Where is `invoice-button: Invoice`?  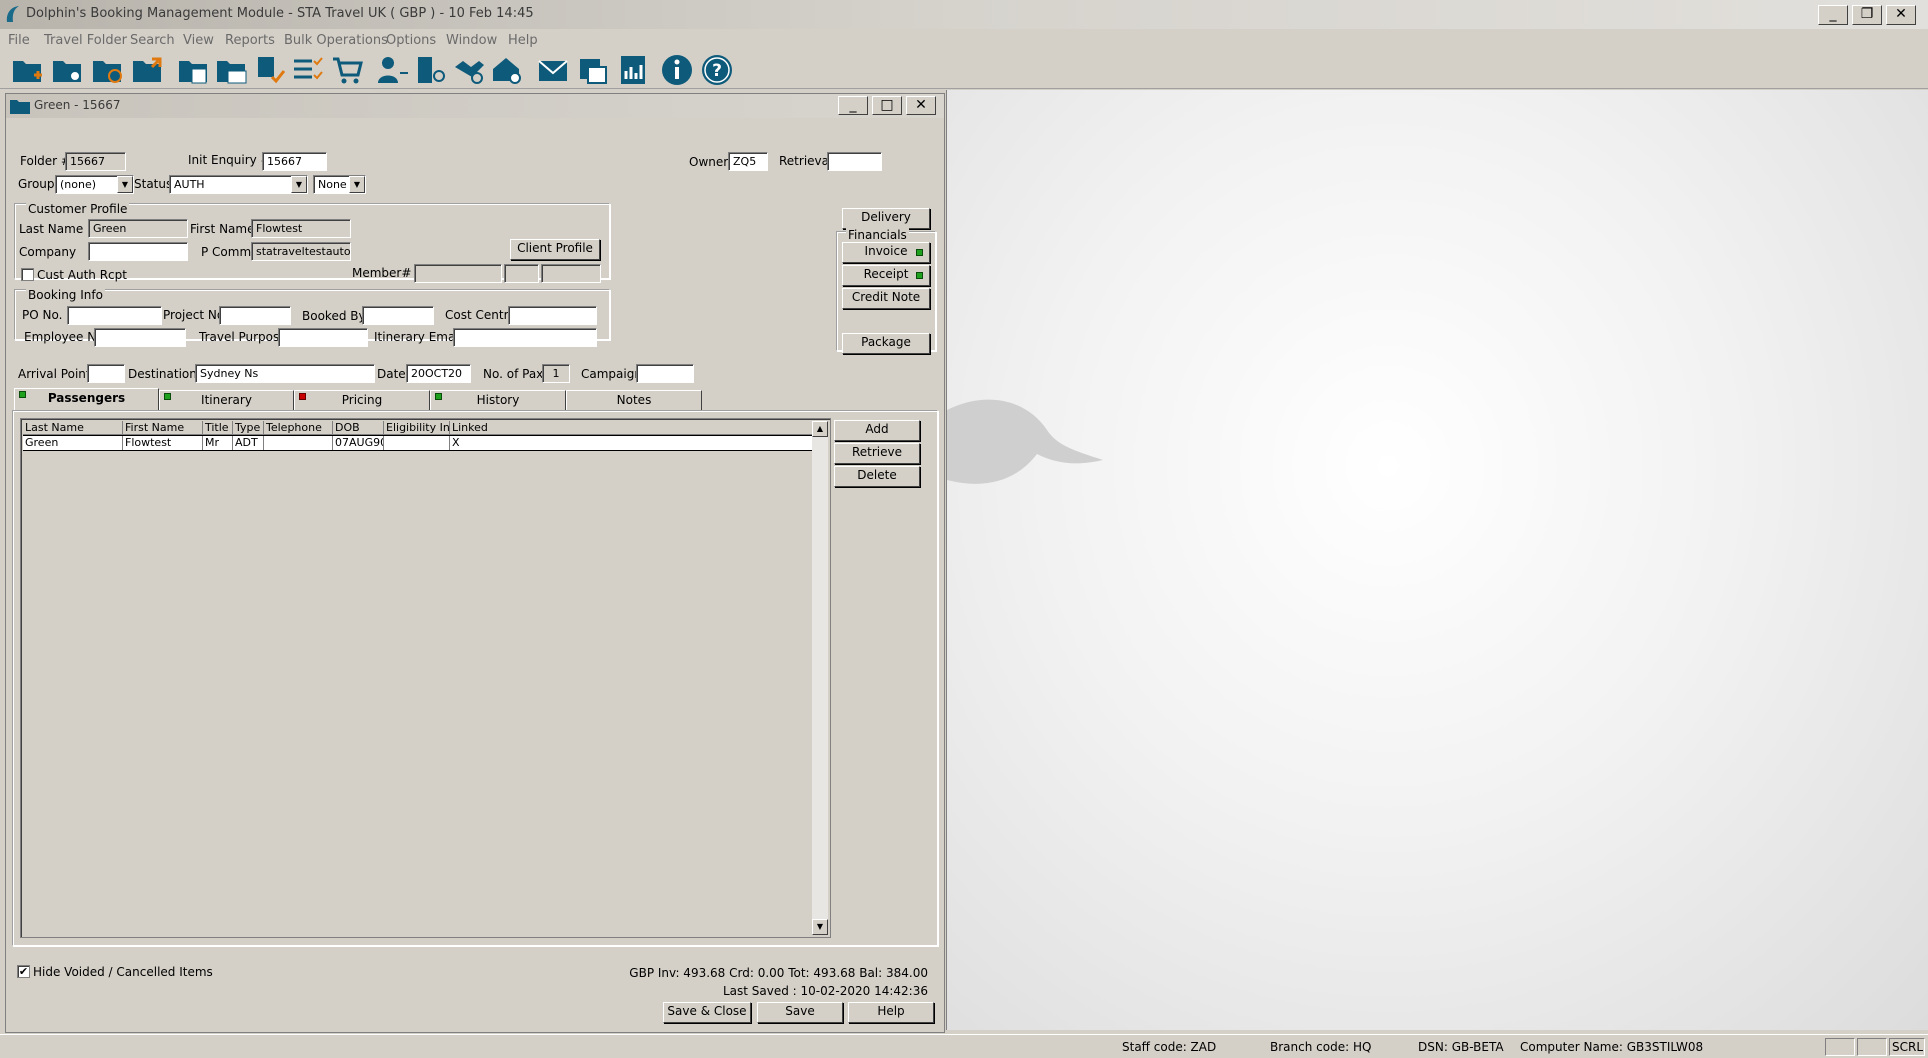
invoice-button: Invoice is located at coordinates (886, 252).